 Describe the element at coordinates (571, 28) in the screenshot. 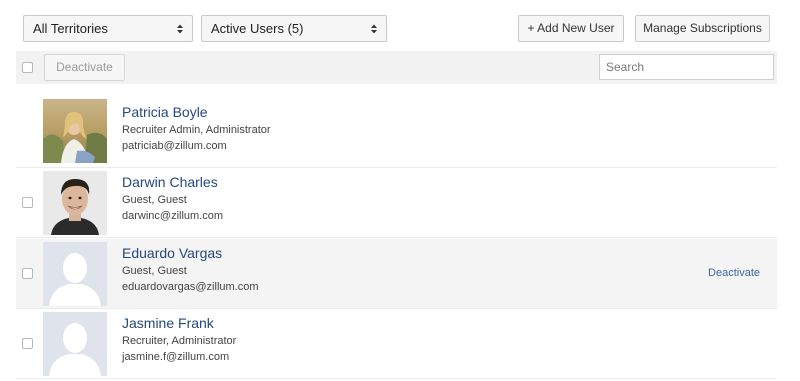

I see `add-new-user-button: + Add New User` at that location.